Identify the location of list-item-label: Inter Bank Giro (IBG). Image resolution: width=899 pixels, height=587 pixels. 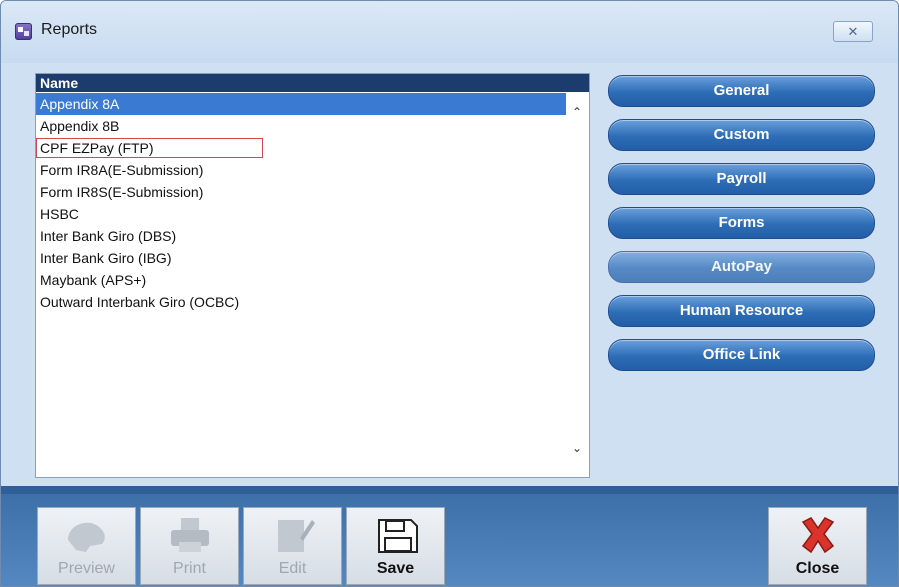
(106, 258).